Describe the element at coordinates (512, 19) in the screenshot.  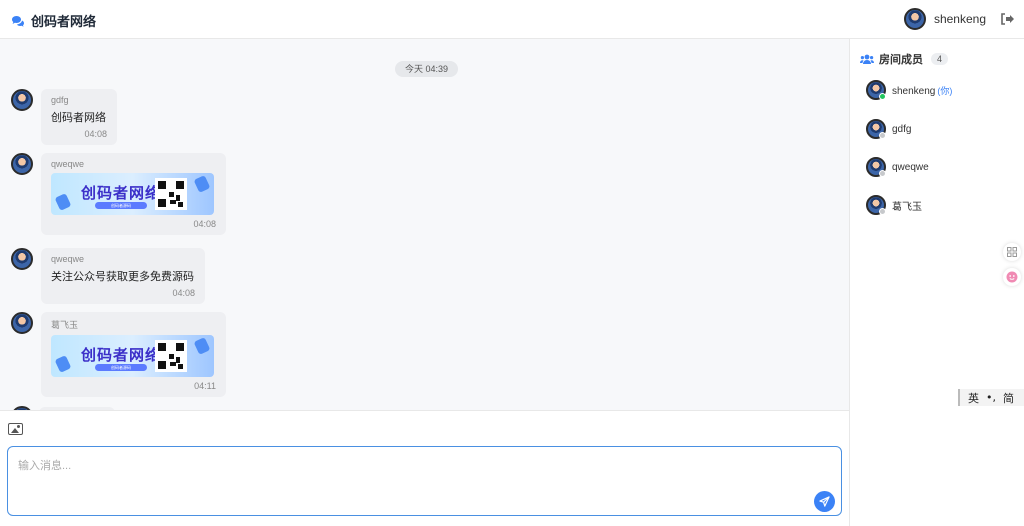
I see `app-header: 创码者网络 shenkeng` at that location.